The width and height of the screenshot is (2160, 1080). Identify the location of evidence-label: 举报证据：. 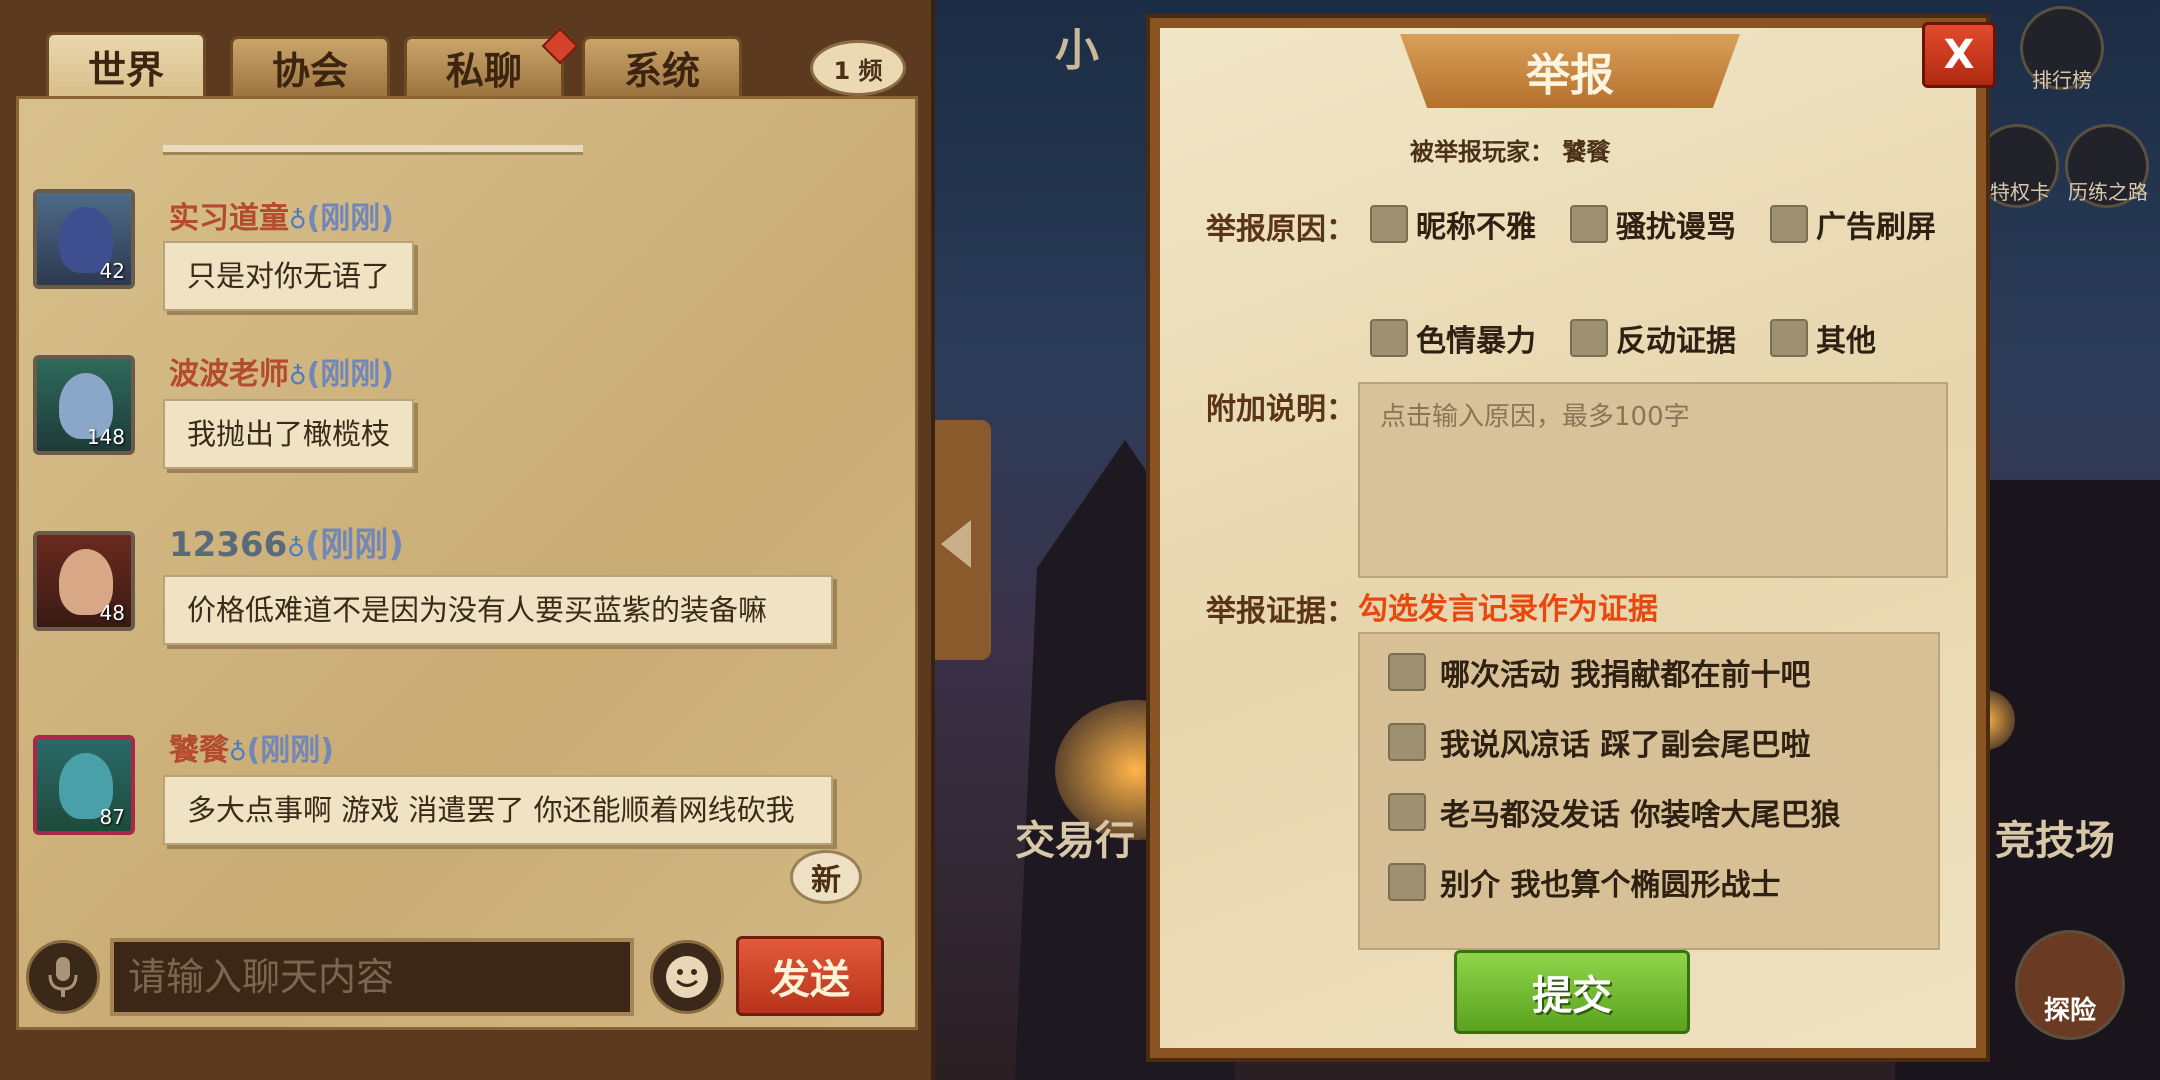
(1281, 611).